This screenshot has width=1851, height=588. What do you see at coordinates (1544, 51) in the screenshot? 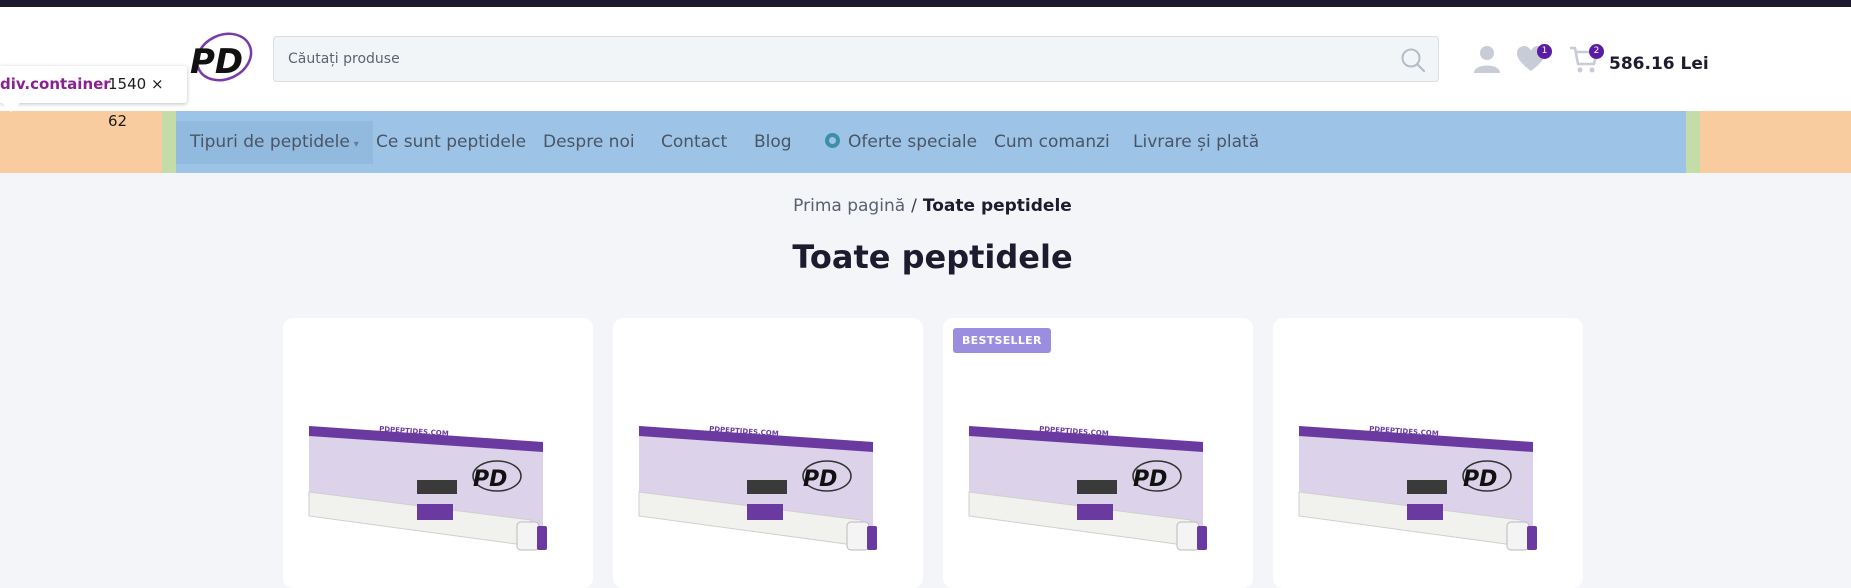
I see `wishlist-count-badge: 1` at bounding box center [1544, 51].